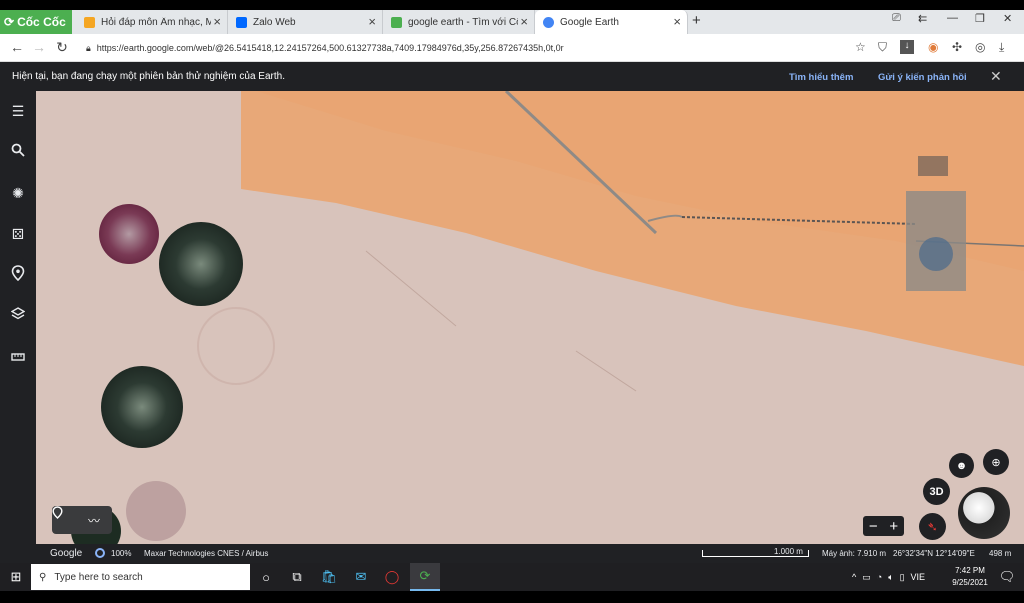 This screenshot has height=603, width=1024. Describe the element at coordinates (922, 77) in the screenshot. I see `feedback-link: Gửi ý kiến phản hồi` at that location.